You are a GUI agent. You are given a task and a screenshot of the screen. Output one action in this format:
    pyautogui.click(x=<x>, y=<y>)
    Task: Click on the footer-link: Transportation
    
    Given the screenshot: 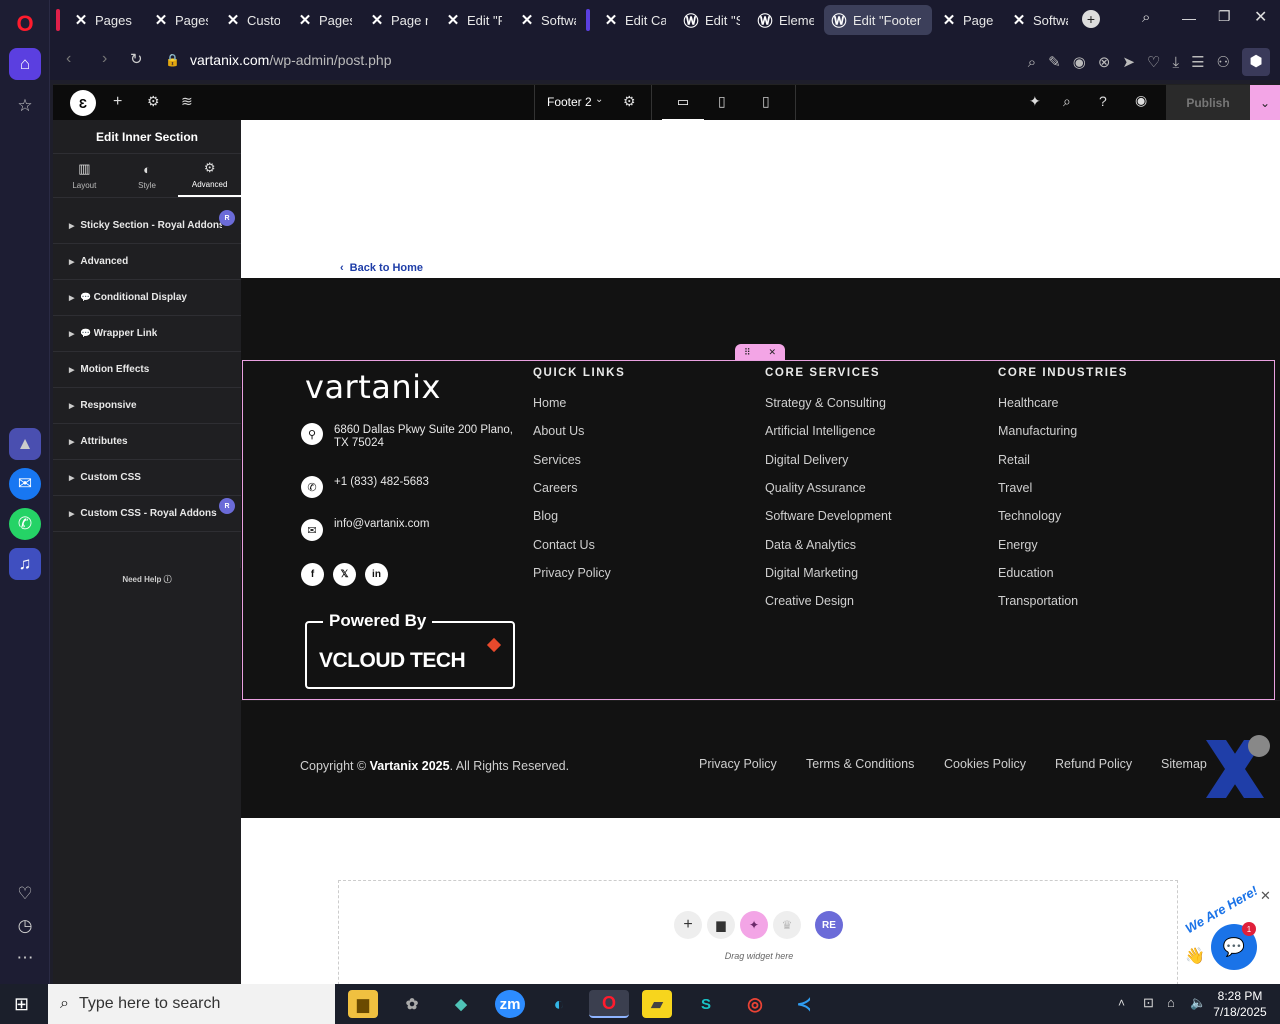 What is the action you would take?
    pyautogui.click(x=1038, y=601)
    